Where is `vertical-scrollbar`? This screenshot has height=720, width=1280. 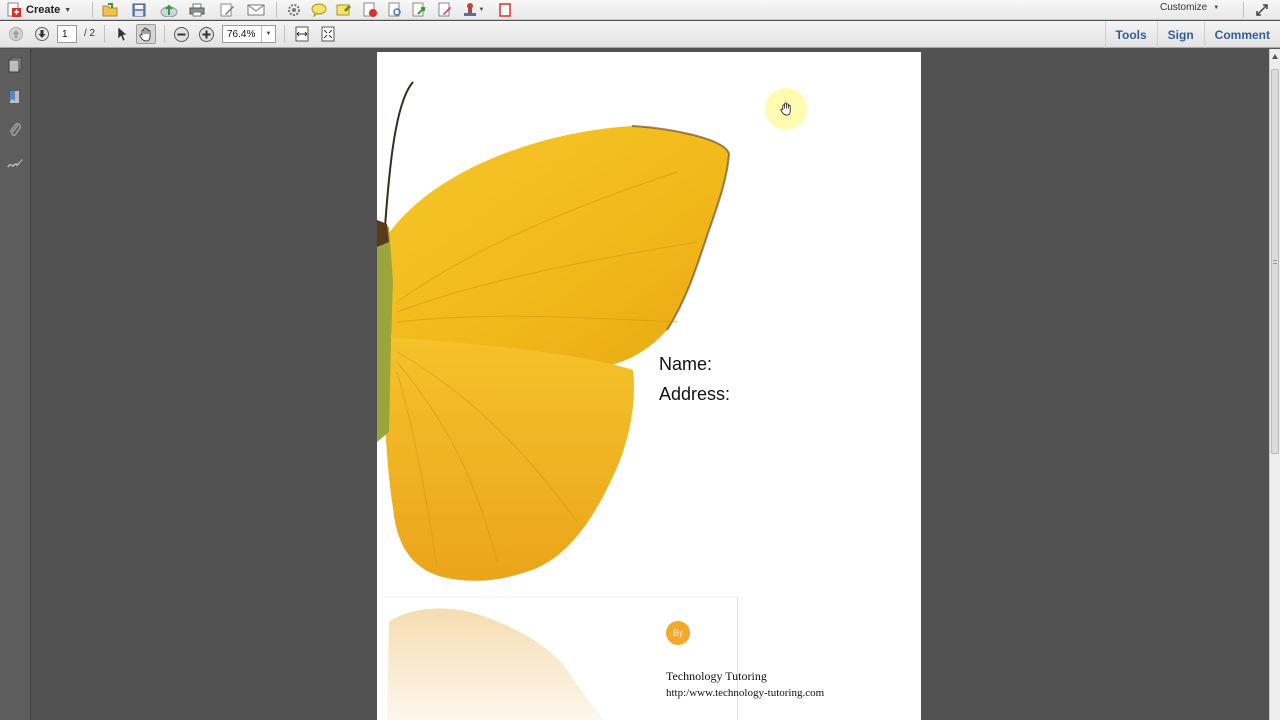
vertical-scrollbar is located at coordinates (1274, 384).